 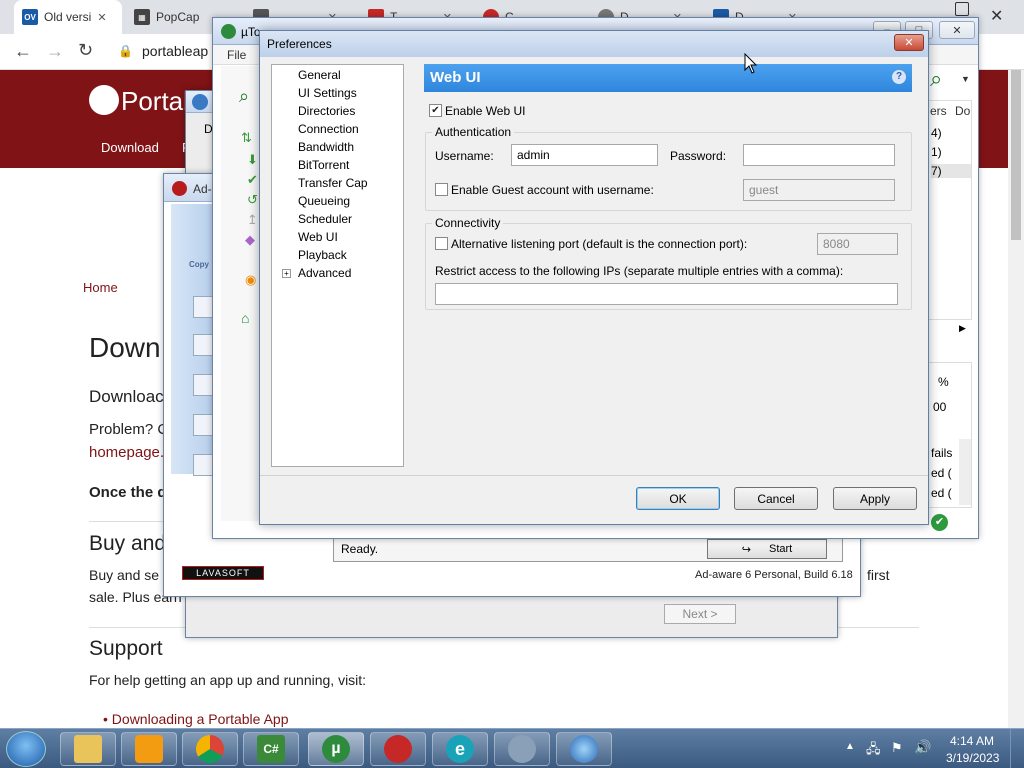 I want to click on taskbar-utorrent: µ, so click(x=336, y=749).